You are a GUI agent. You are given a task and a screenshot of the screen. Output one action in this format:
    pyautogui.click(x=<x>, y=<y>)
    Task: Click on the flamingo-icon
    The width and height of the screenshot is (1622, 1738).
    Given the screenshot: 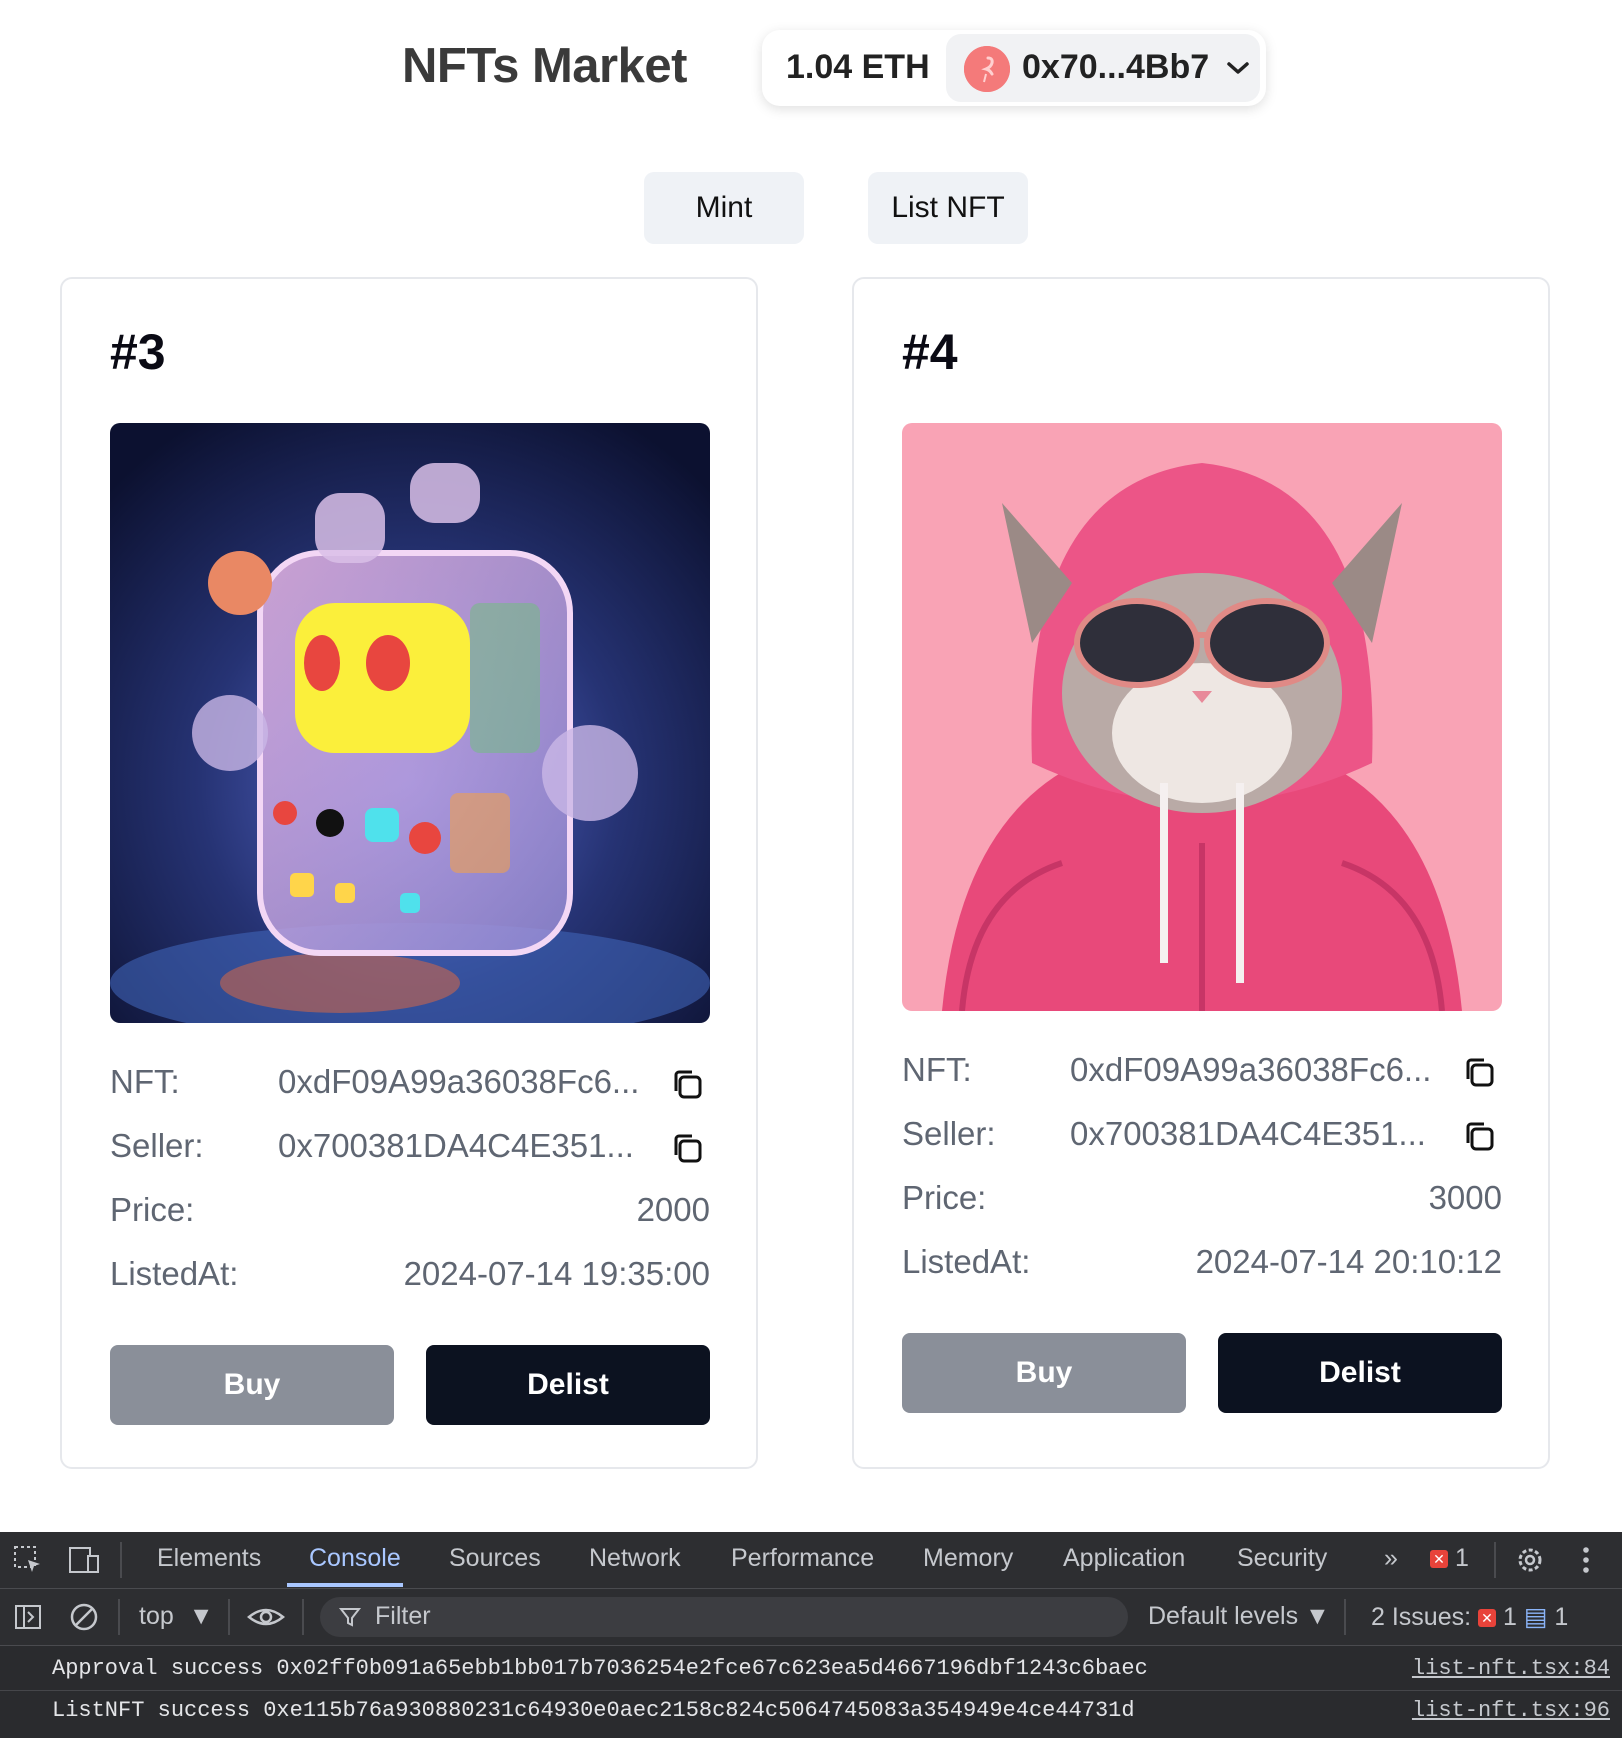 What is the action you would take?
    pyautogui.click(x=987, y=69)
    